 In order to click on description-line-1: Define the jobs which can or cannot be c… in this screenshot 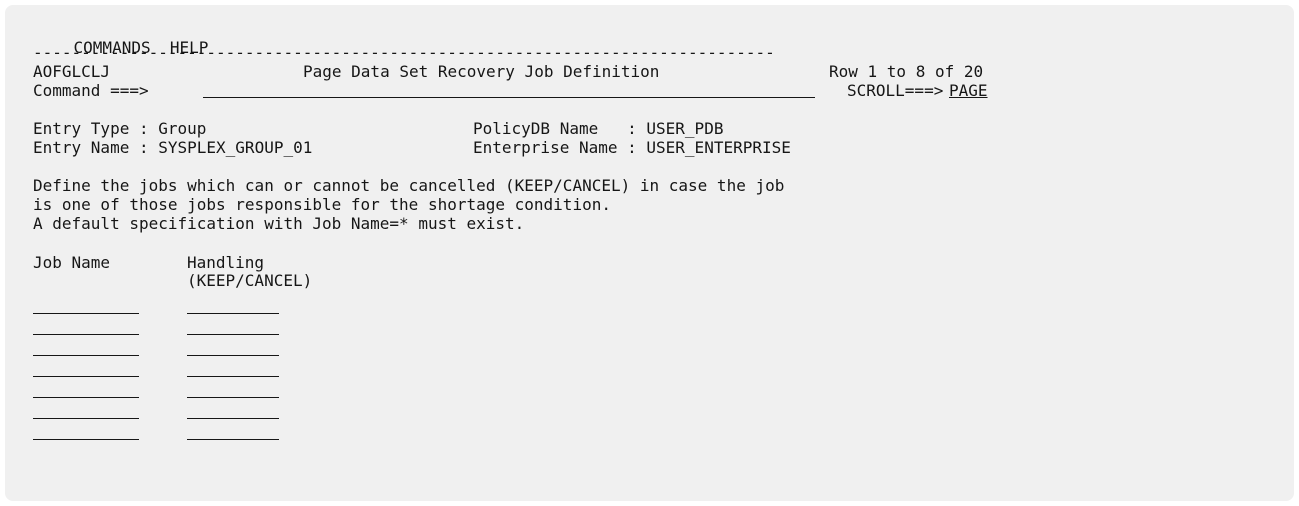, I will do `click(409, 185)`.